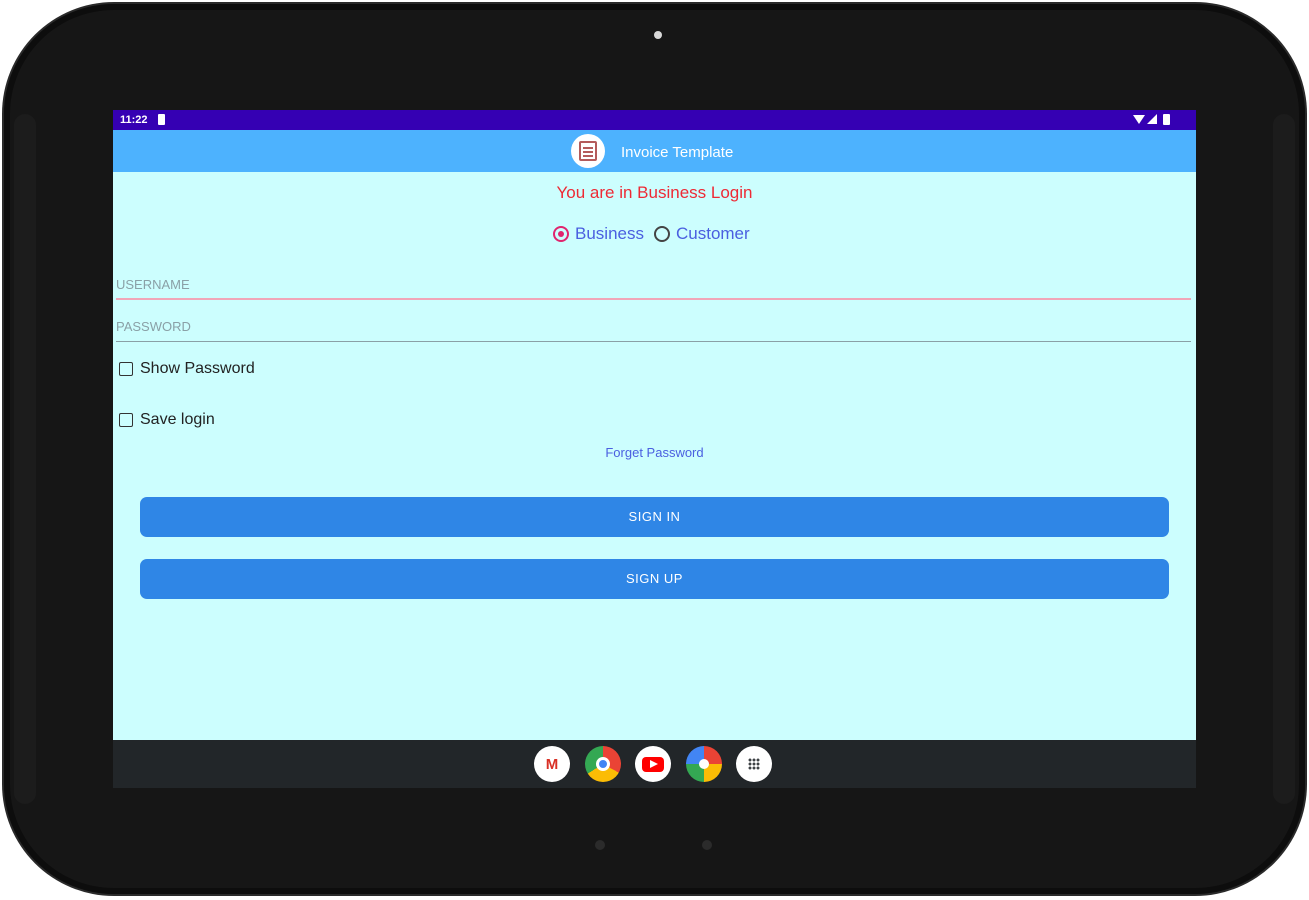 The width and height of the screenshot is (1309, 900). What do you see at coordinates (1284, 459) in the screenshot?
I see `tablet-speaker-right` at bounding box center [1284, 459].